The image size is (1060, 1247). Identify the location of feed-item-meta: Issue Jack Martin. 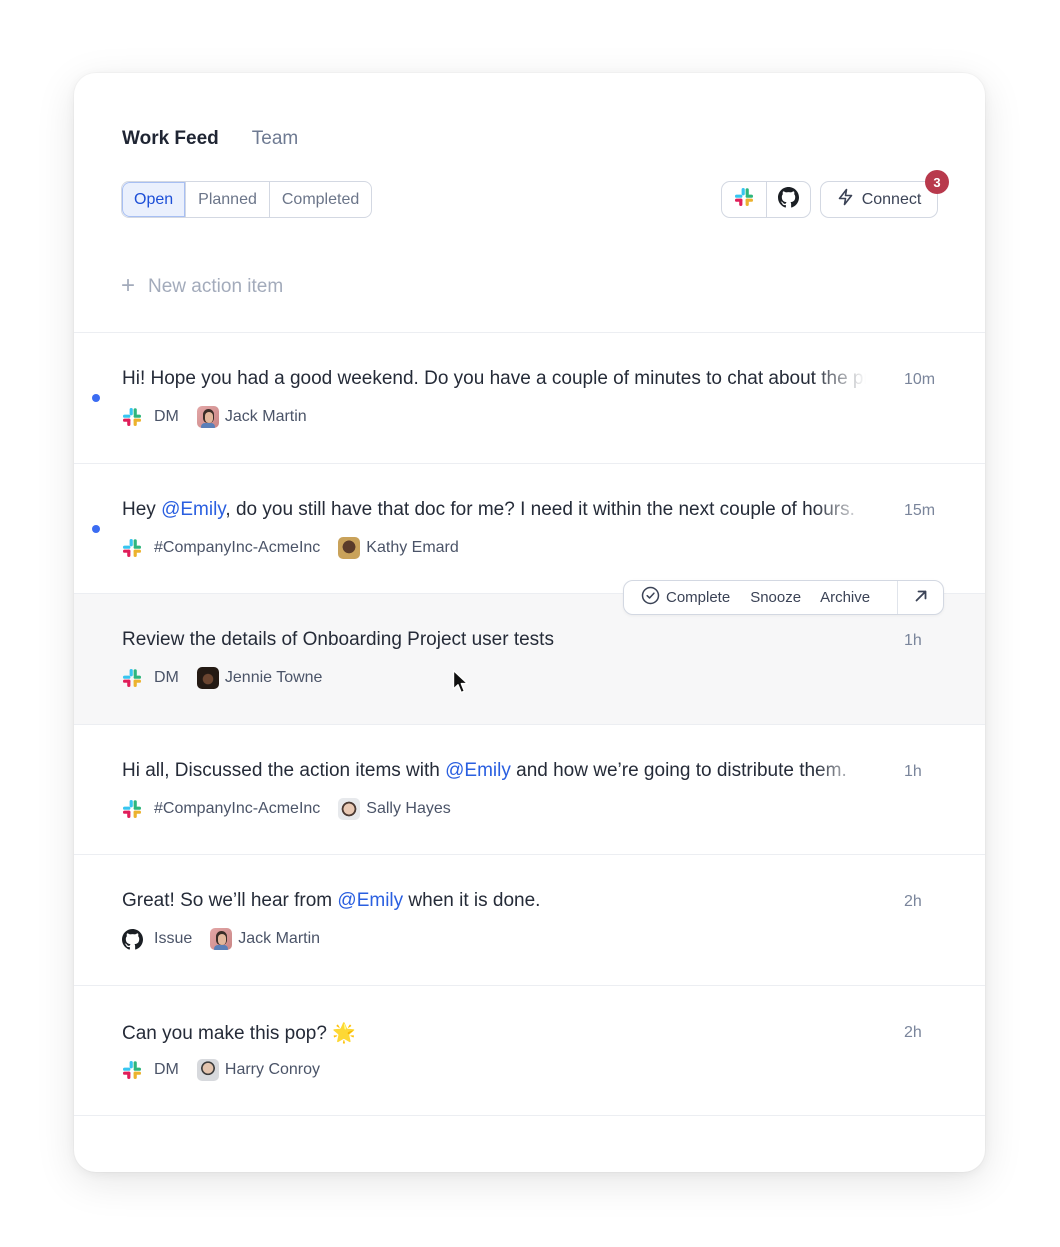
(220, 939).